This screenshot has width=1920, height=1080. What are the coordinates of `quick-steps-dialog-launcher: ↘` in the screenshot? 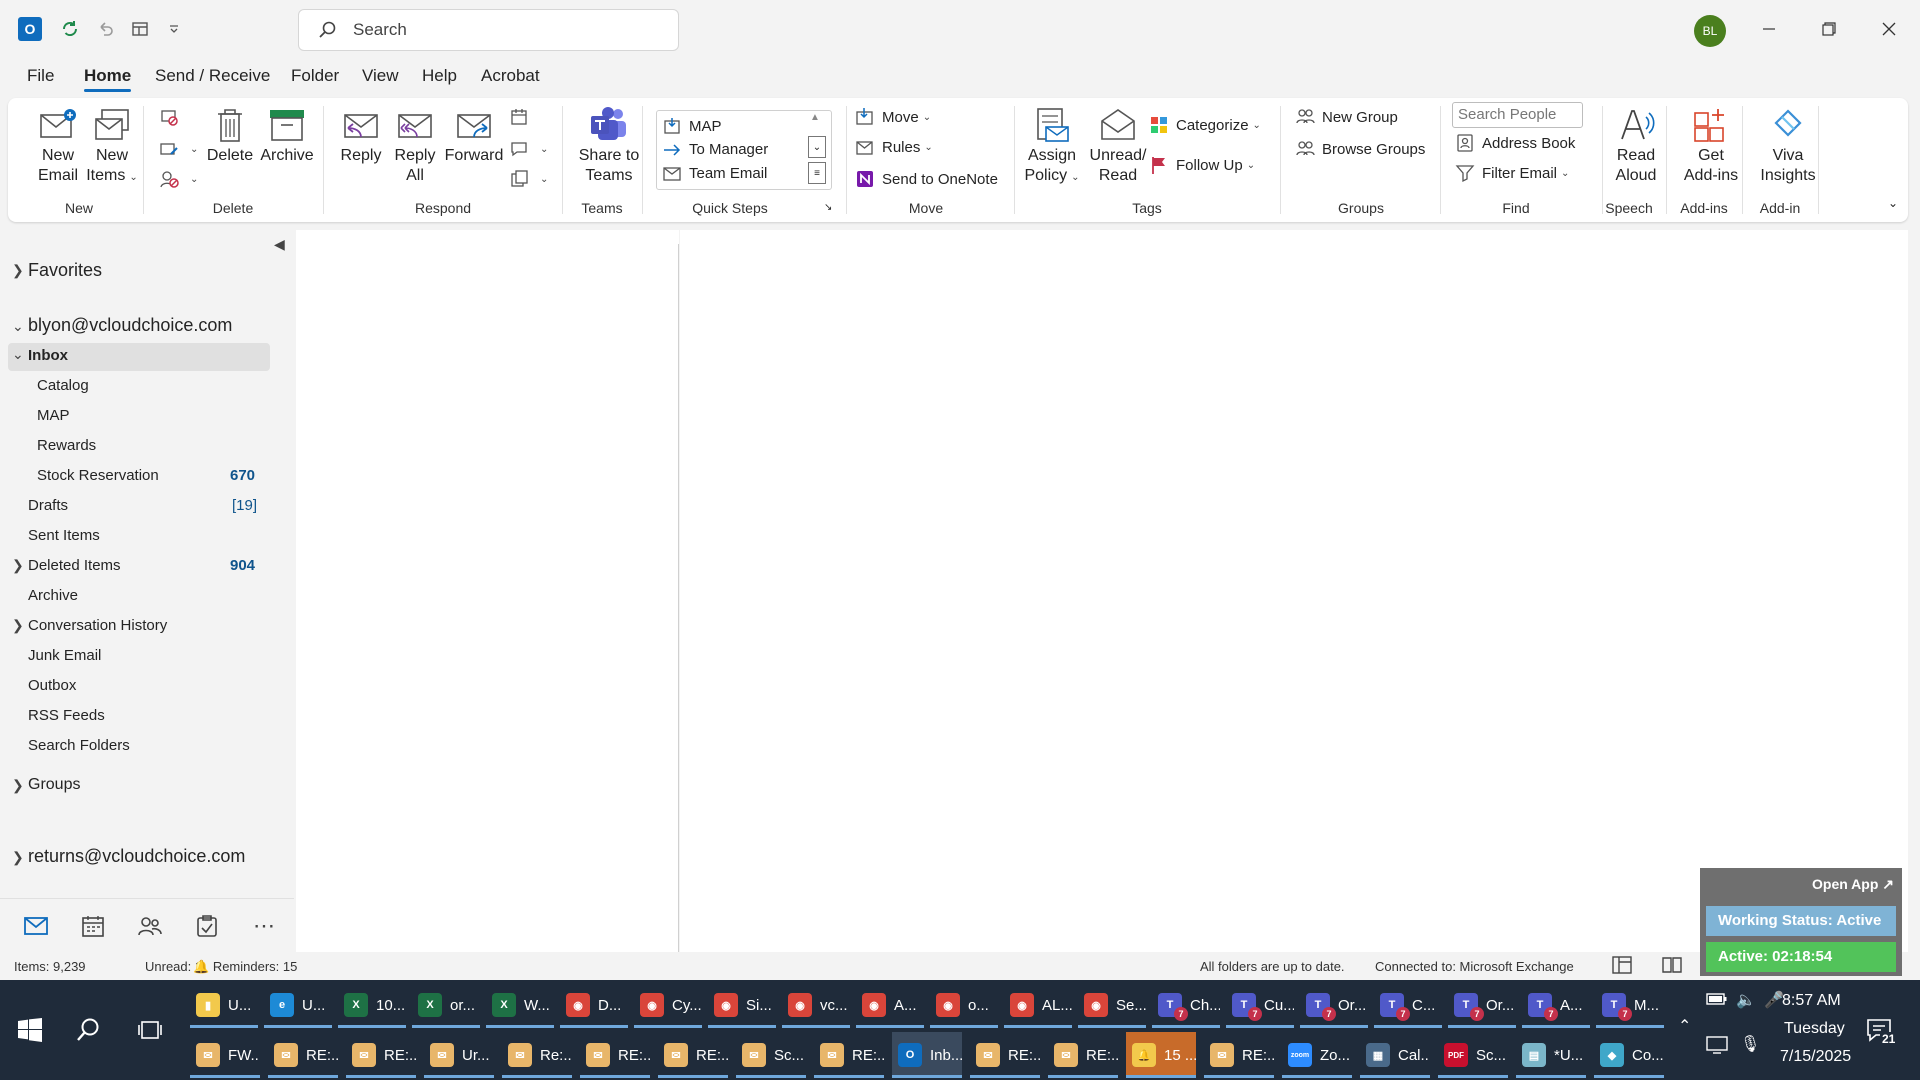 It's located at (828, 207).